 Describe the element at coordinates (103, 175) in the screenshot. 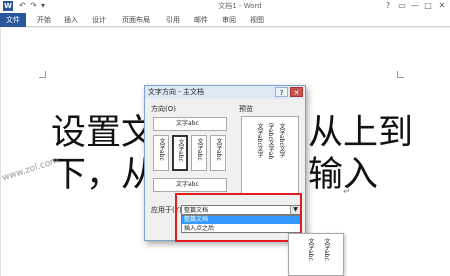

I see `document-text-line2-left: 下，从` at that location.